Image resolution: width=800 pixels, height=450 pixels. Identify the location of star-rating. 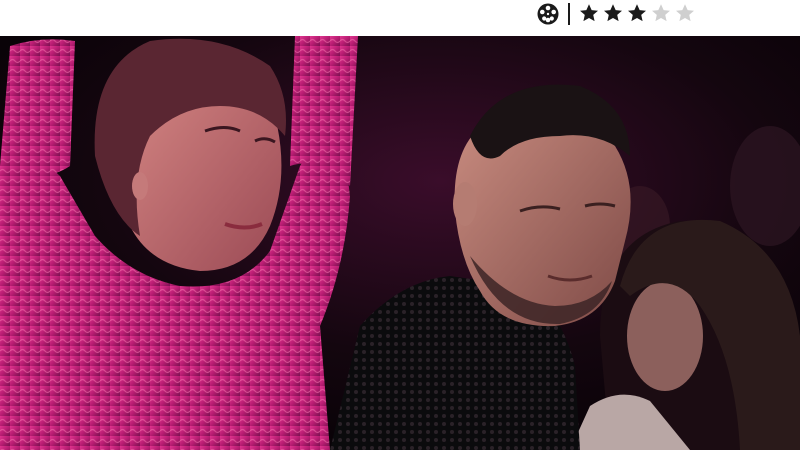
(637, 14).